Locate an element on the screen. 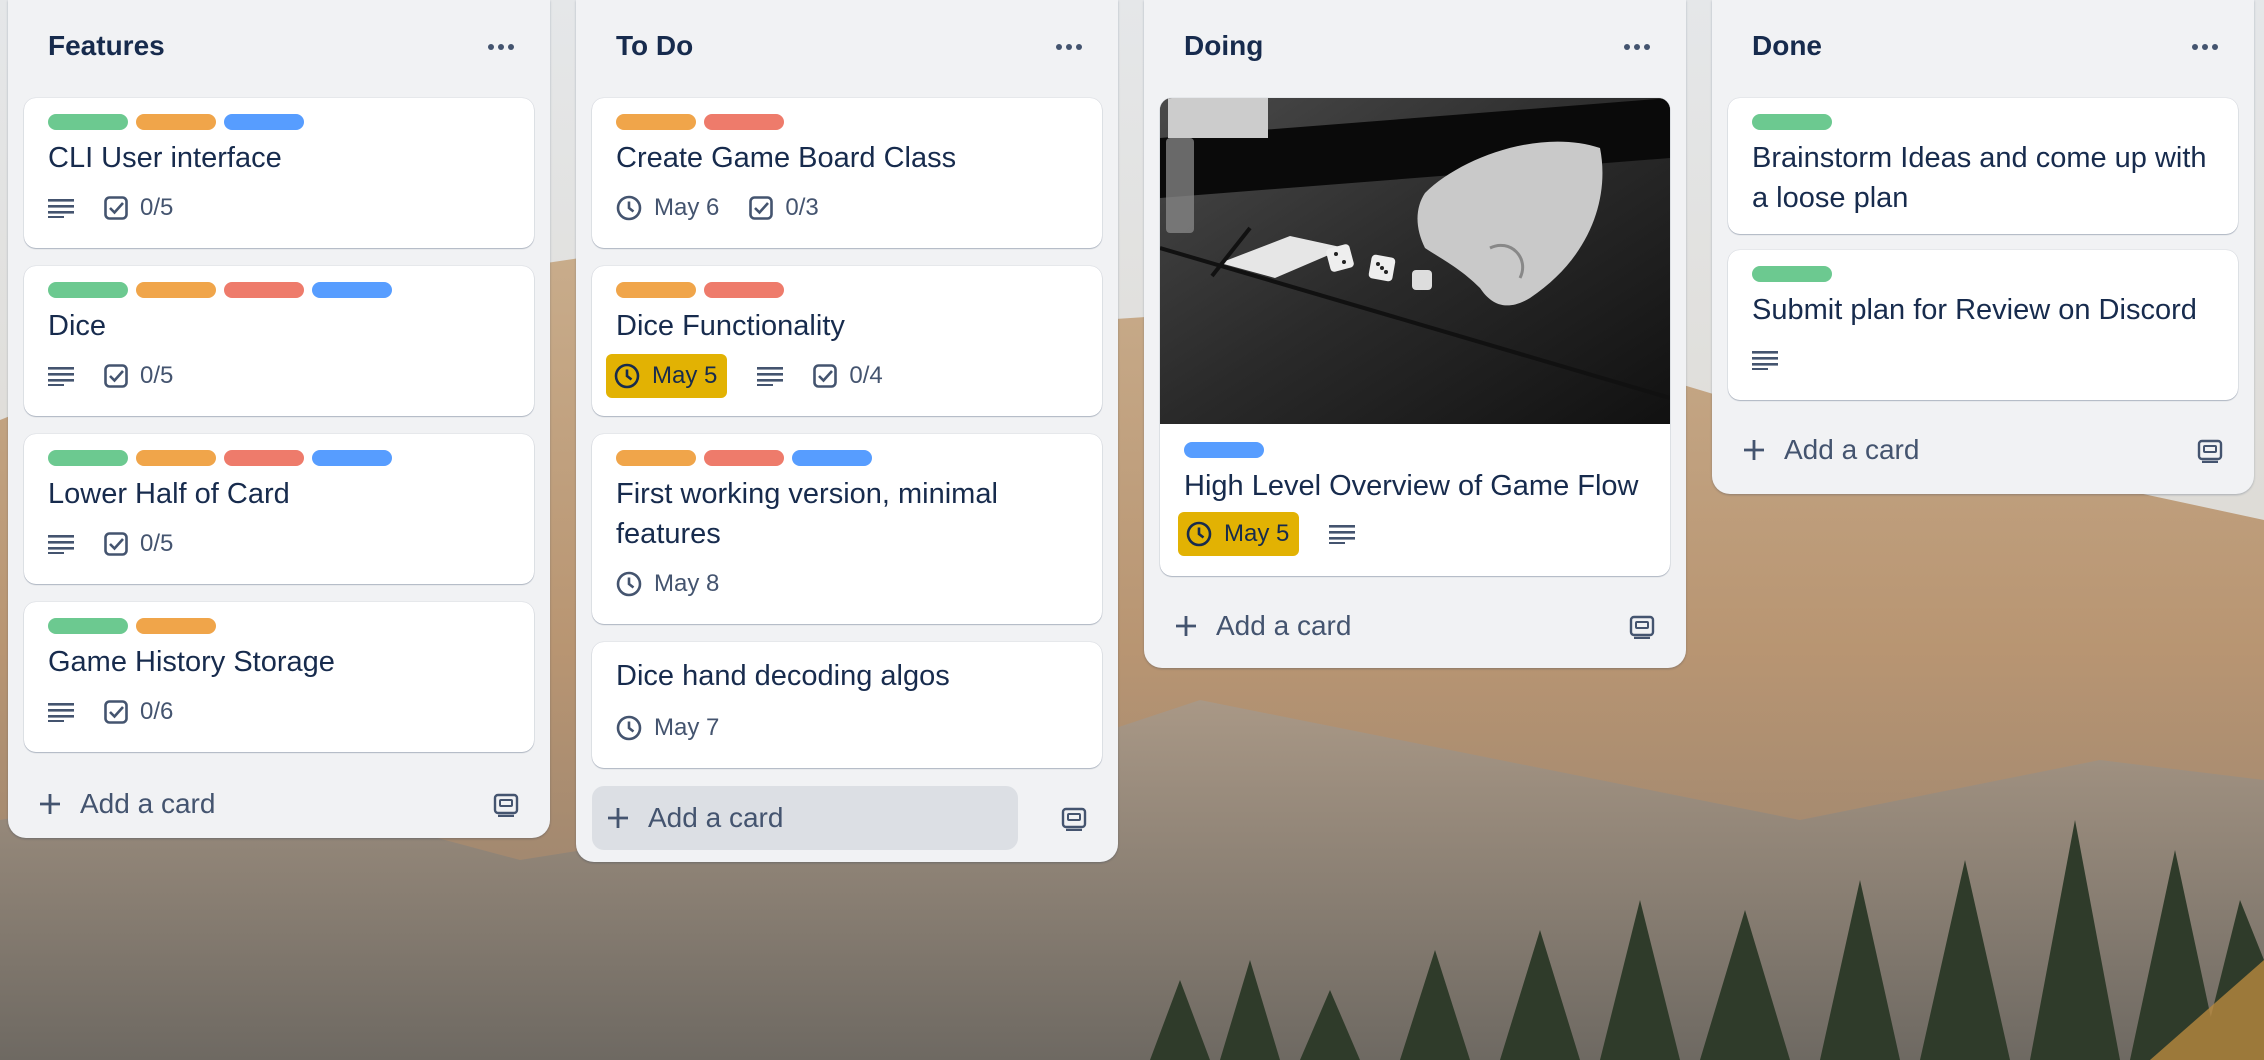 This screenshot has height=1060, width=2264. checklist-icon is located at coordinates (116, 376).